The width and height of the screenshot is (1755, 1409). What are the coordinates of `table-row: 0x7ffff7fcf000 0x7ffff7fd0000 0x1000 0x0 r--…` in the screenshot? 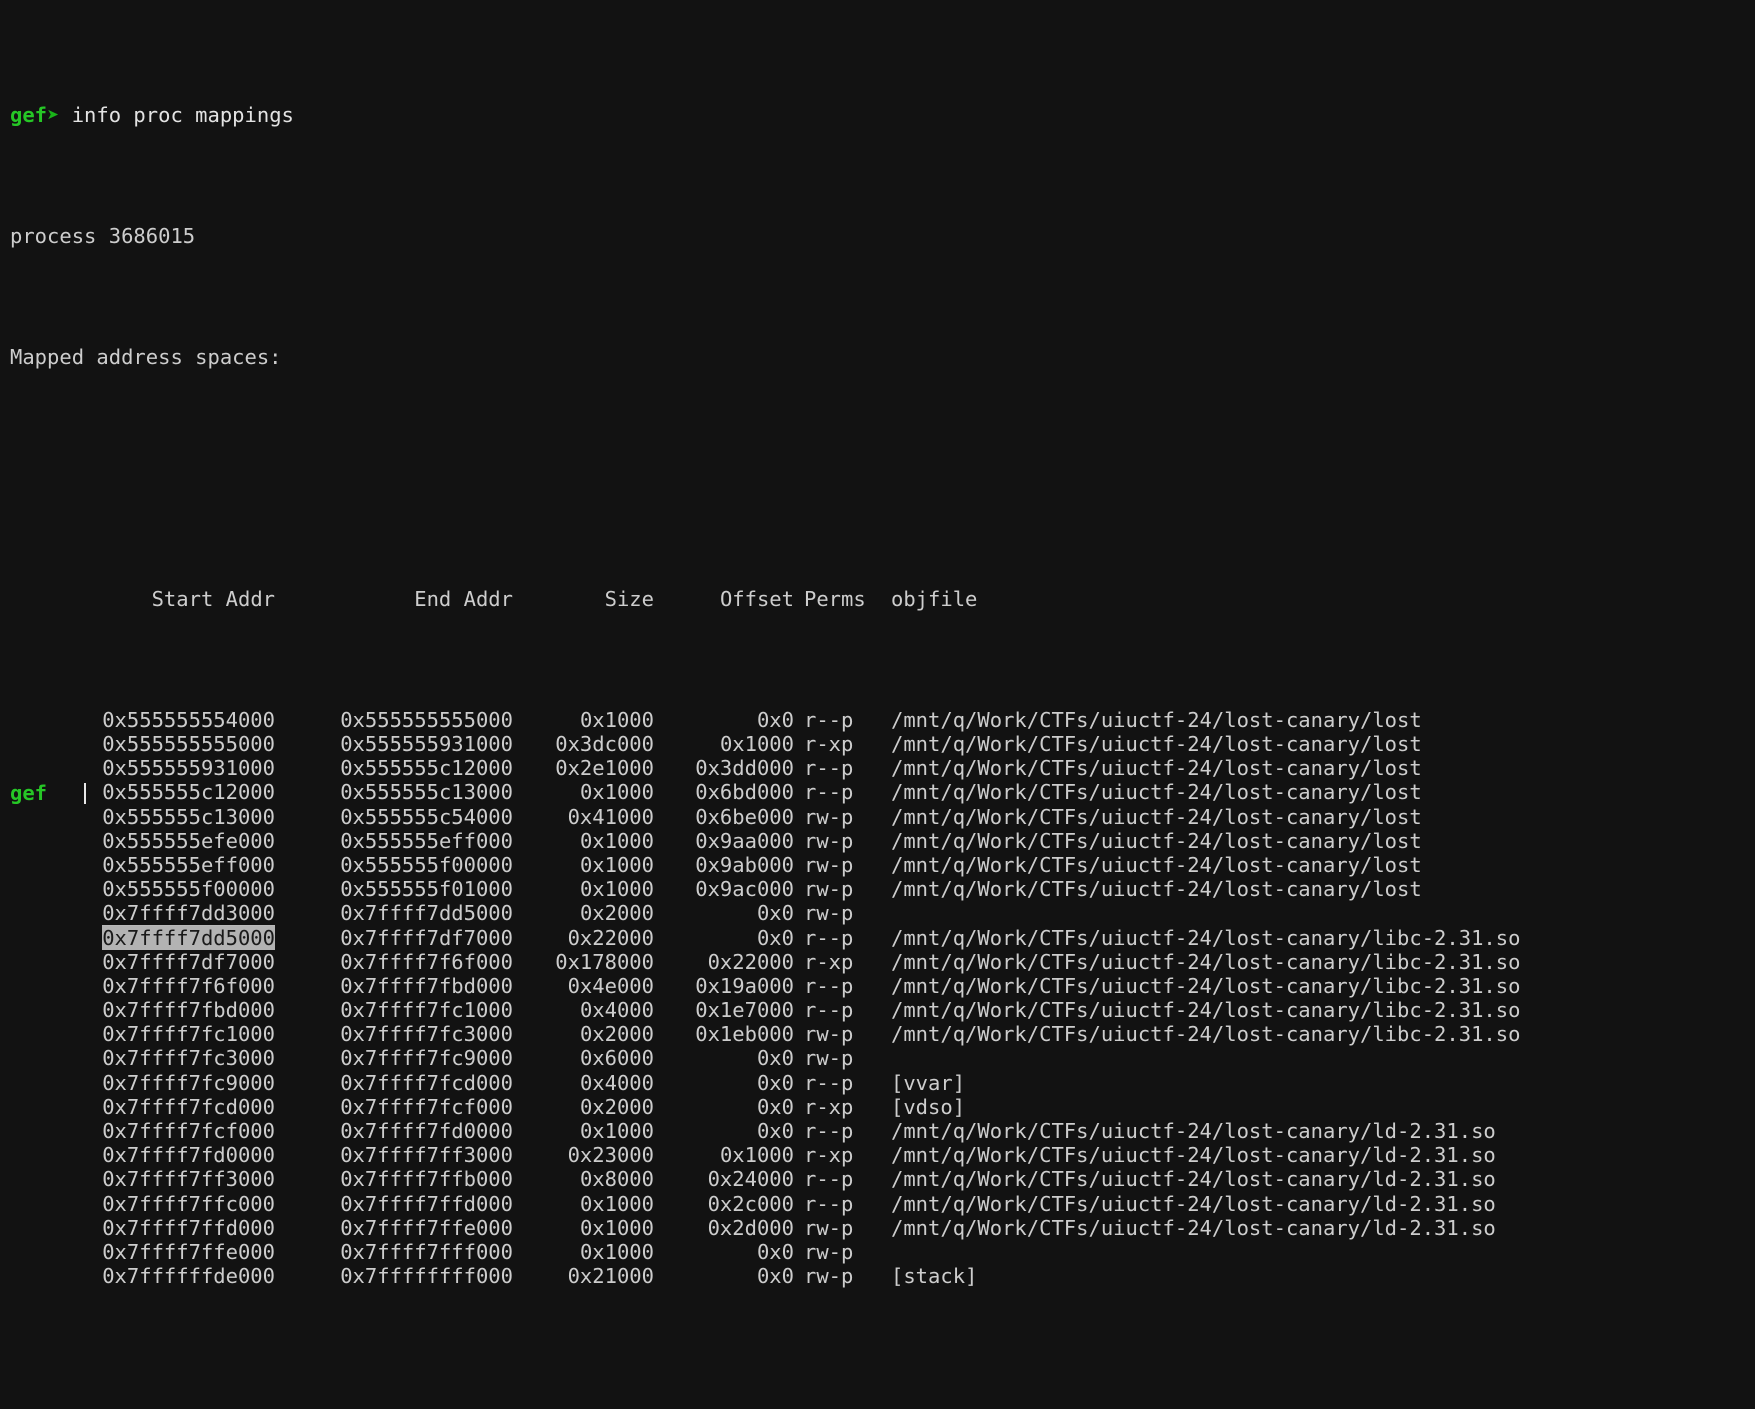 It's located at (882, 1131).